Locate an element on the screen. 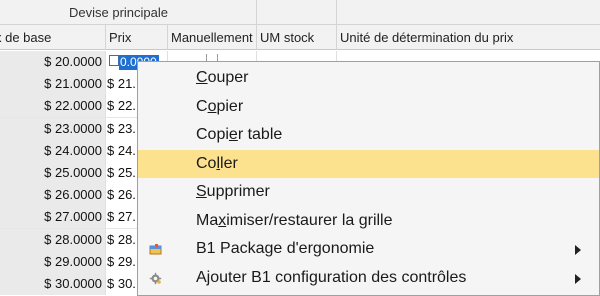  label-part: ler is located at coordinates (229, 163).